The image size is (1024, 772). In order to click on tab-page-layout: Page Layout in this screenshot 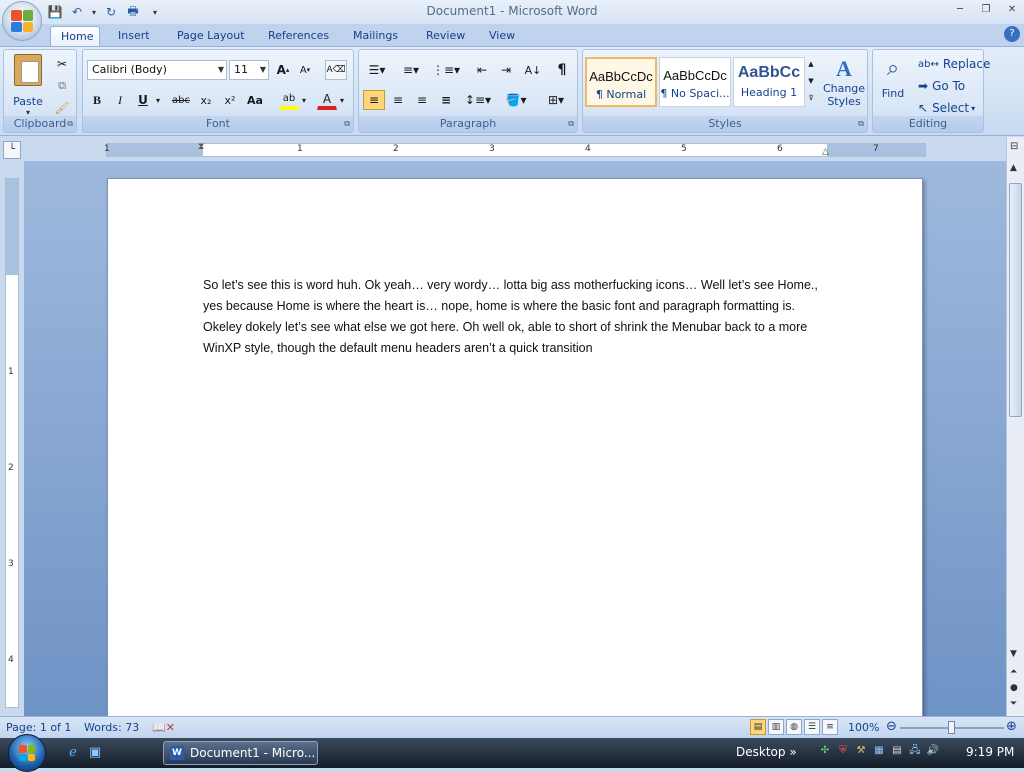, I will do `click(211, 36)`.